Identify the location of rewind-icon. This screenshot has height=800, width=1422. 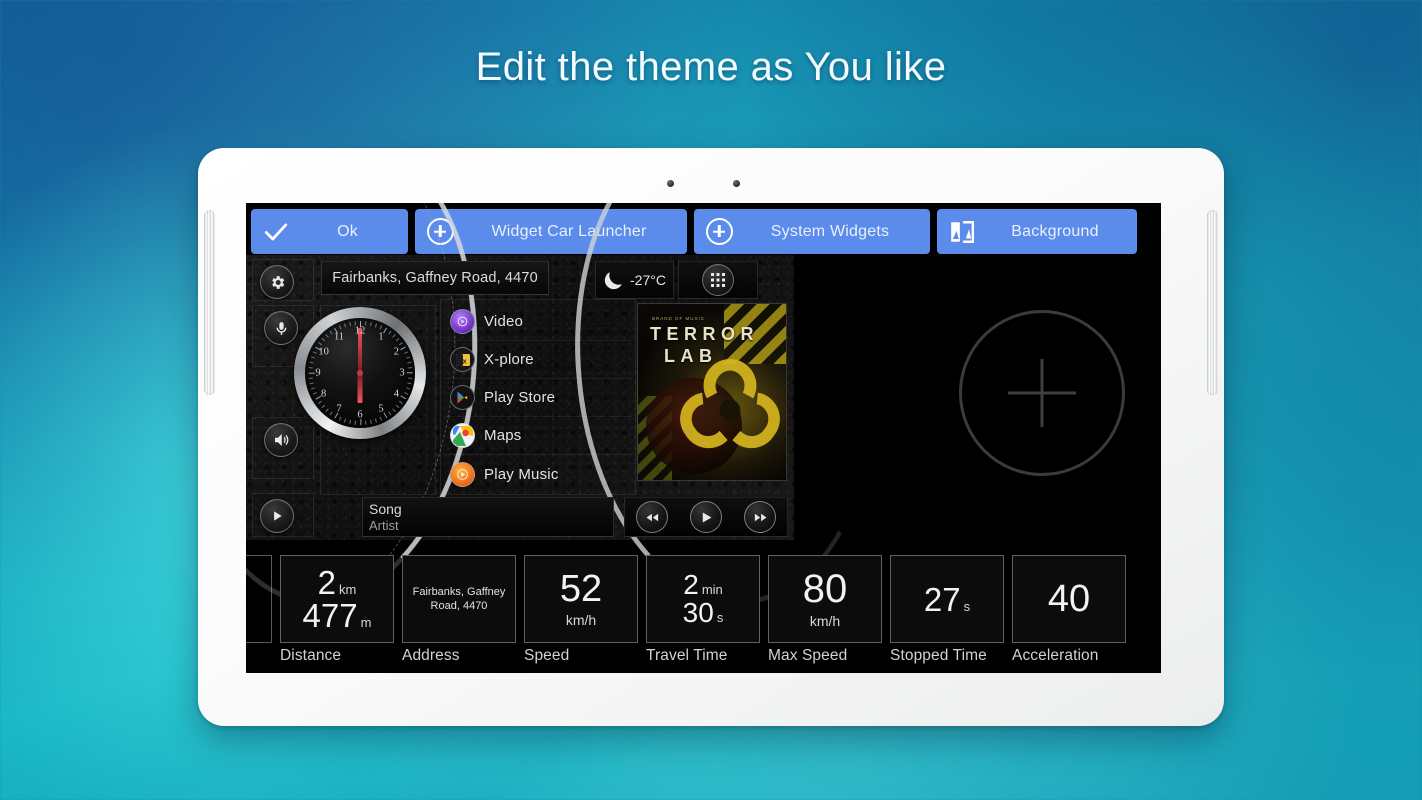
(652, 517).